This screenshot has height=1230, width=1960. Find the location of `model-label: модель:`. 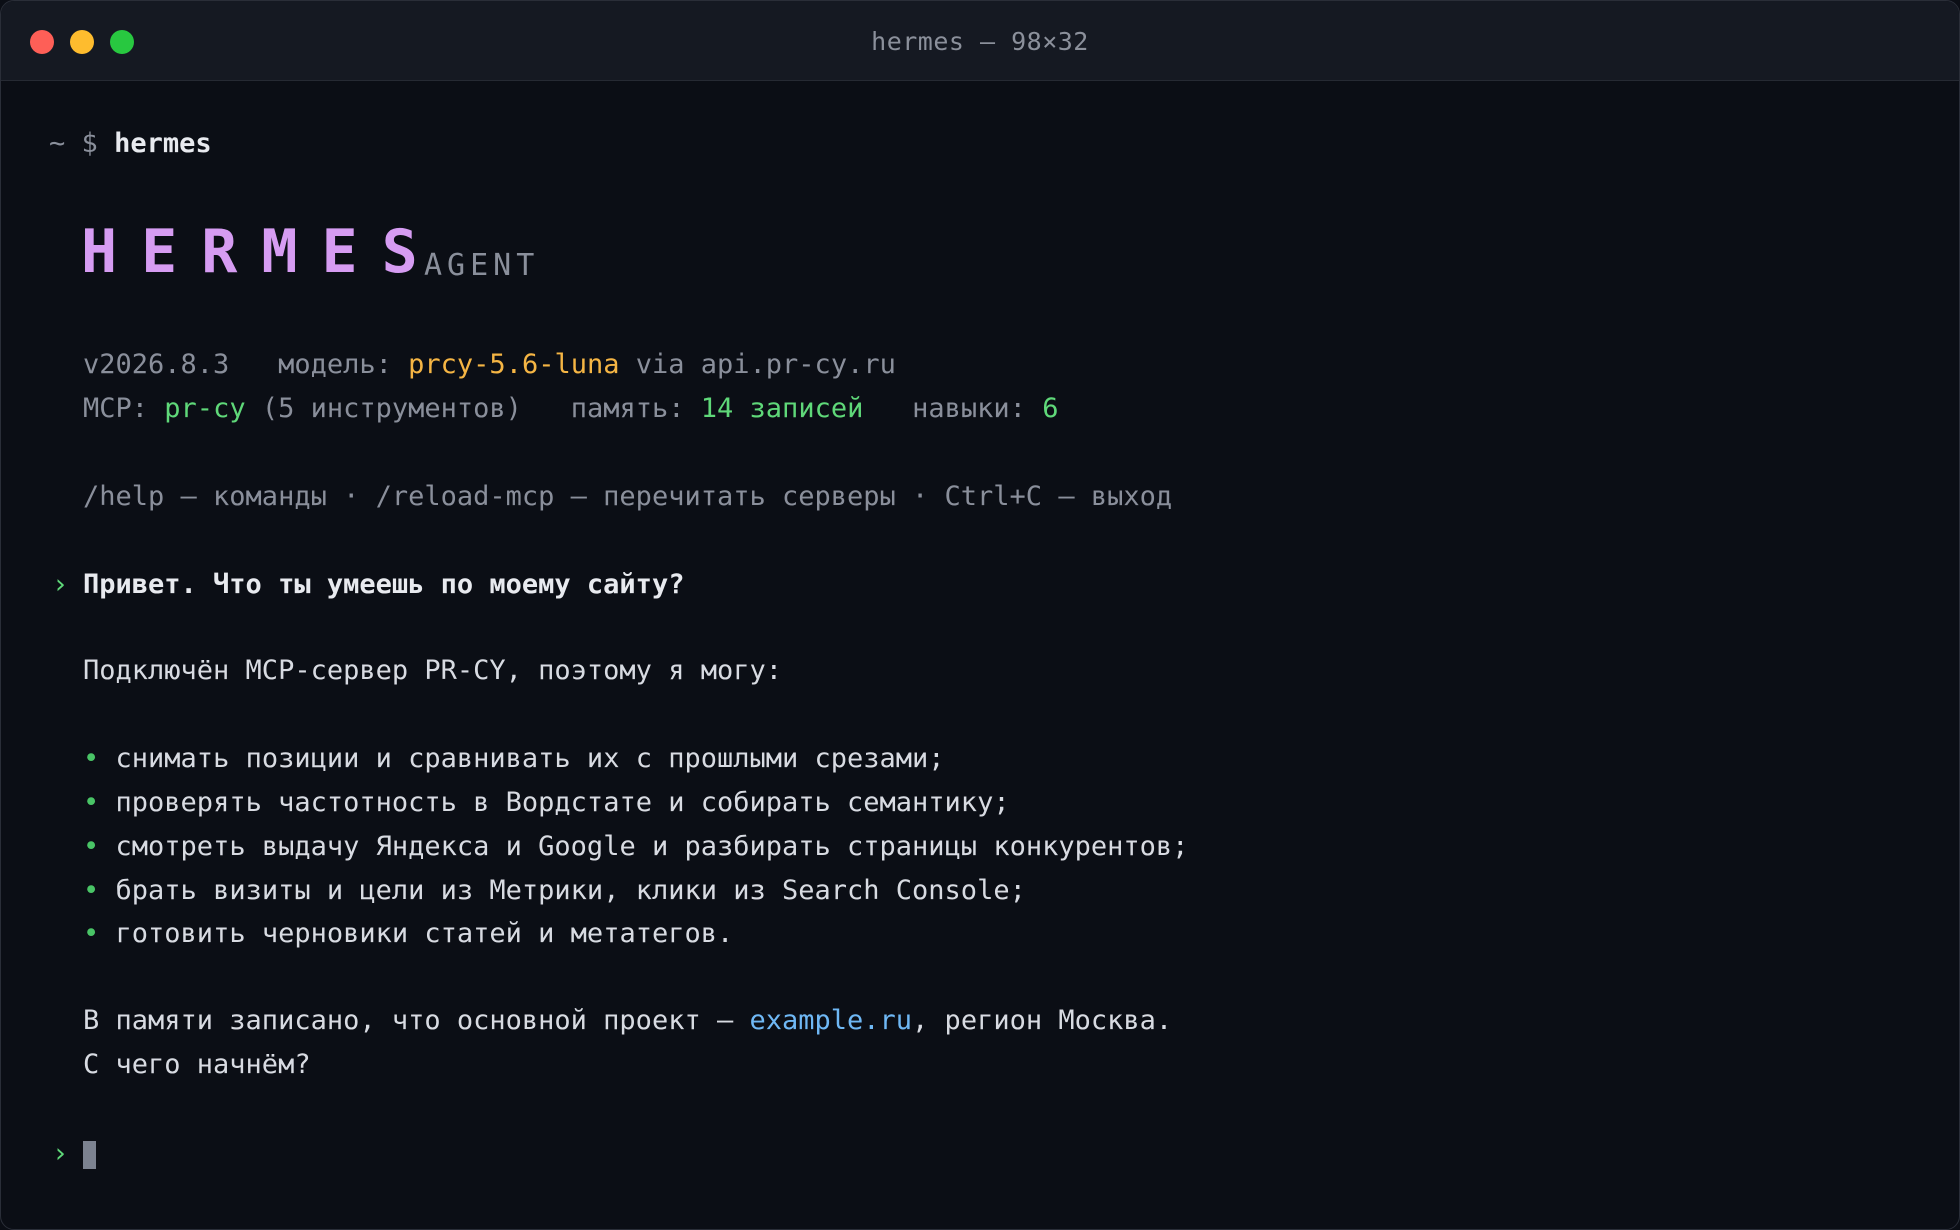

model-label: модель: is located at coordinates (335, 364).